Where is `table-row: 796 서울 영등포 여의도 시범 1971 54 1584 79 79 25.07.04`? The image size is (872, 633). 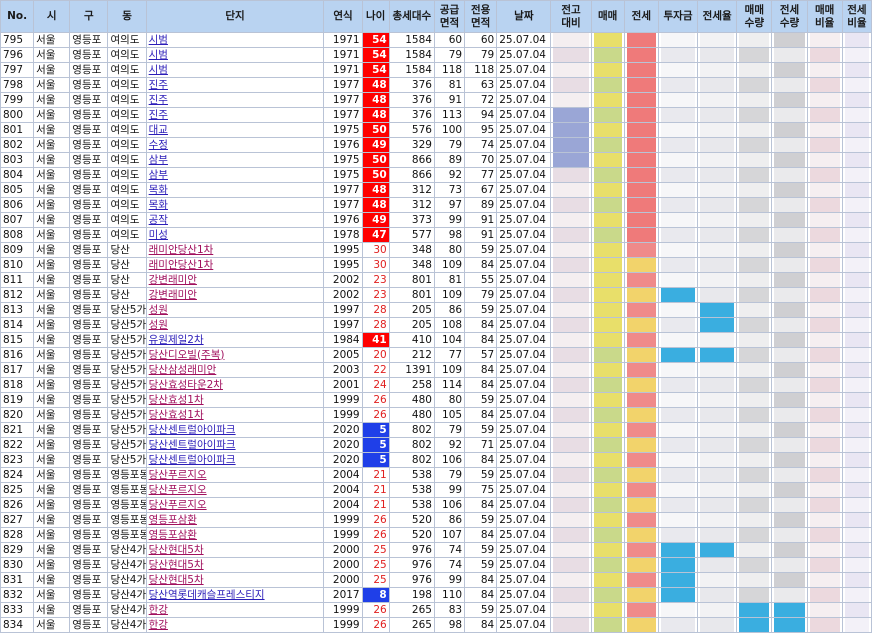 table-row: 796 서울 영등포 여의도 시범 1971 54 1584 79 79 25.07.04 is located at coordinates (436, 55).